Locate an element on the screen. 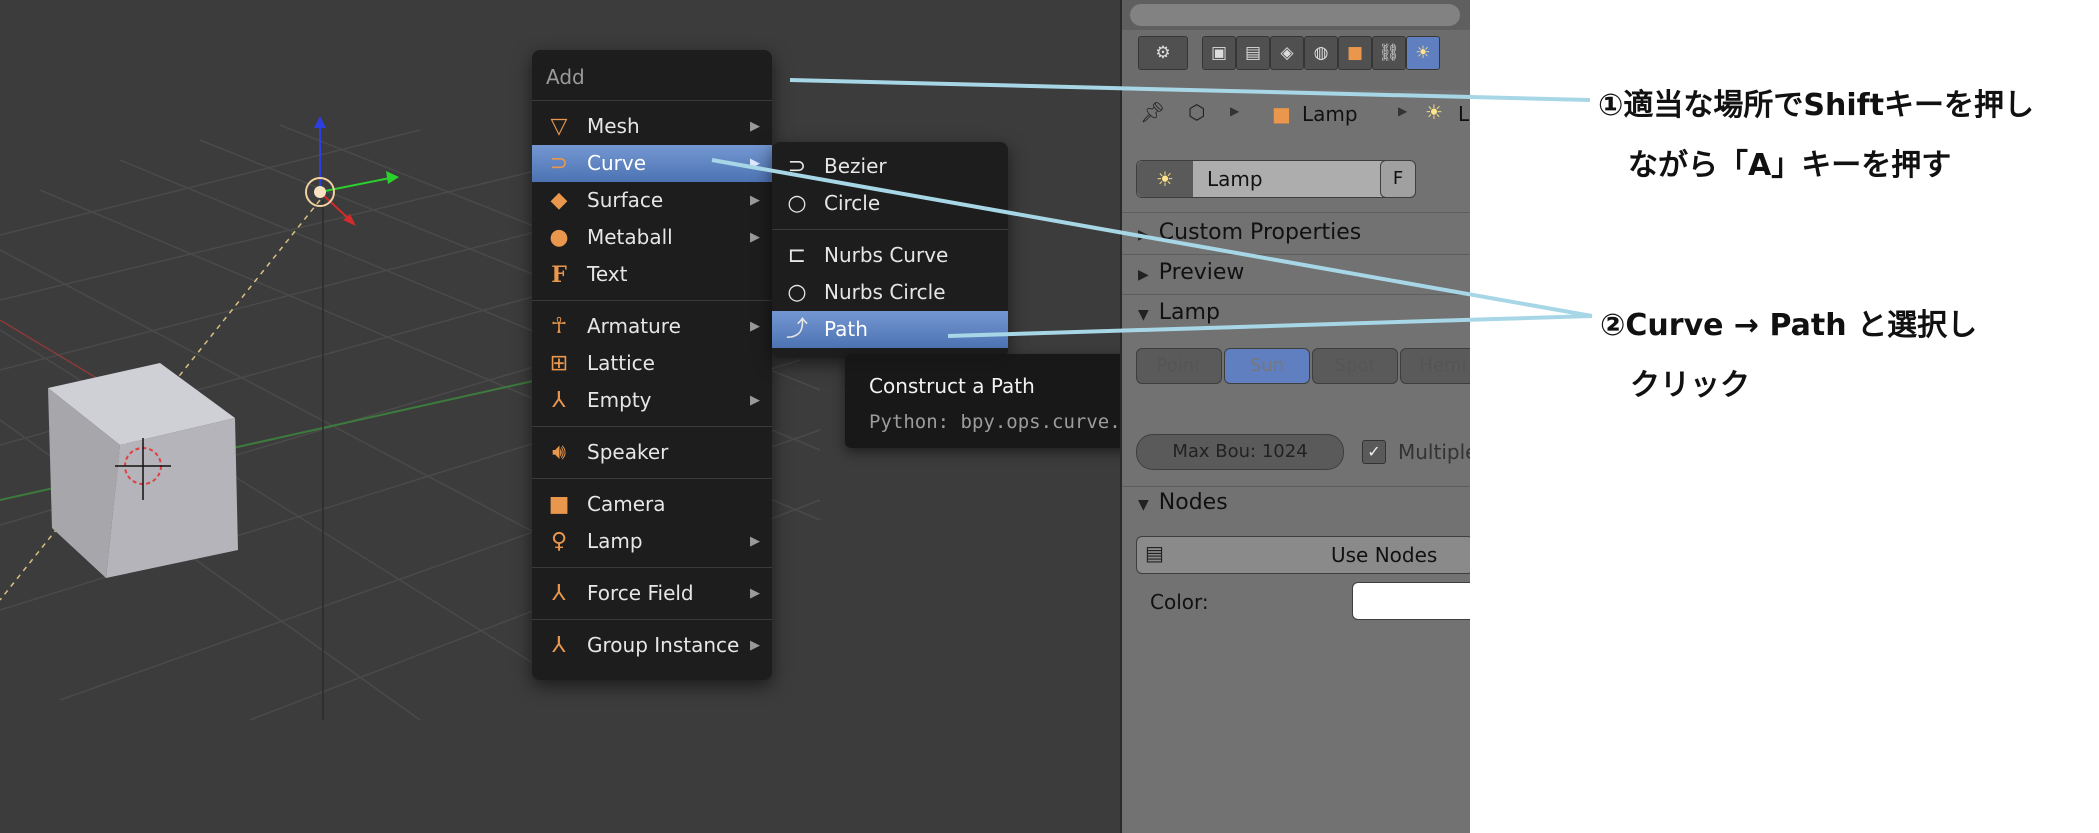 The image size is (2099, 833). text-icon: F is located at coordinates (559, 275).